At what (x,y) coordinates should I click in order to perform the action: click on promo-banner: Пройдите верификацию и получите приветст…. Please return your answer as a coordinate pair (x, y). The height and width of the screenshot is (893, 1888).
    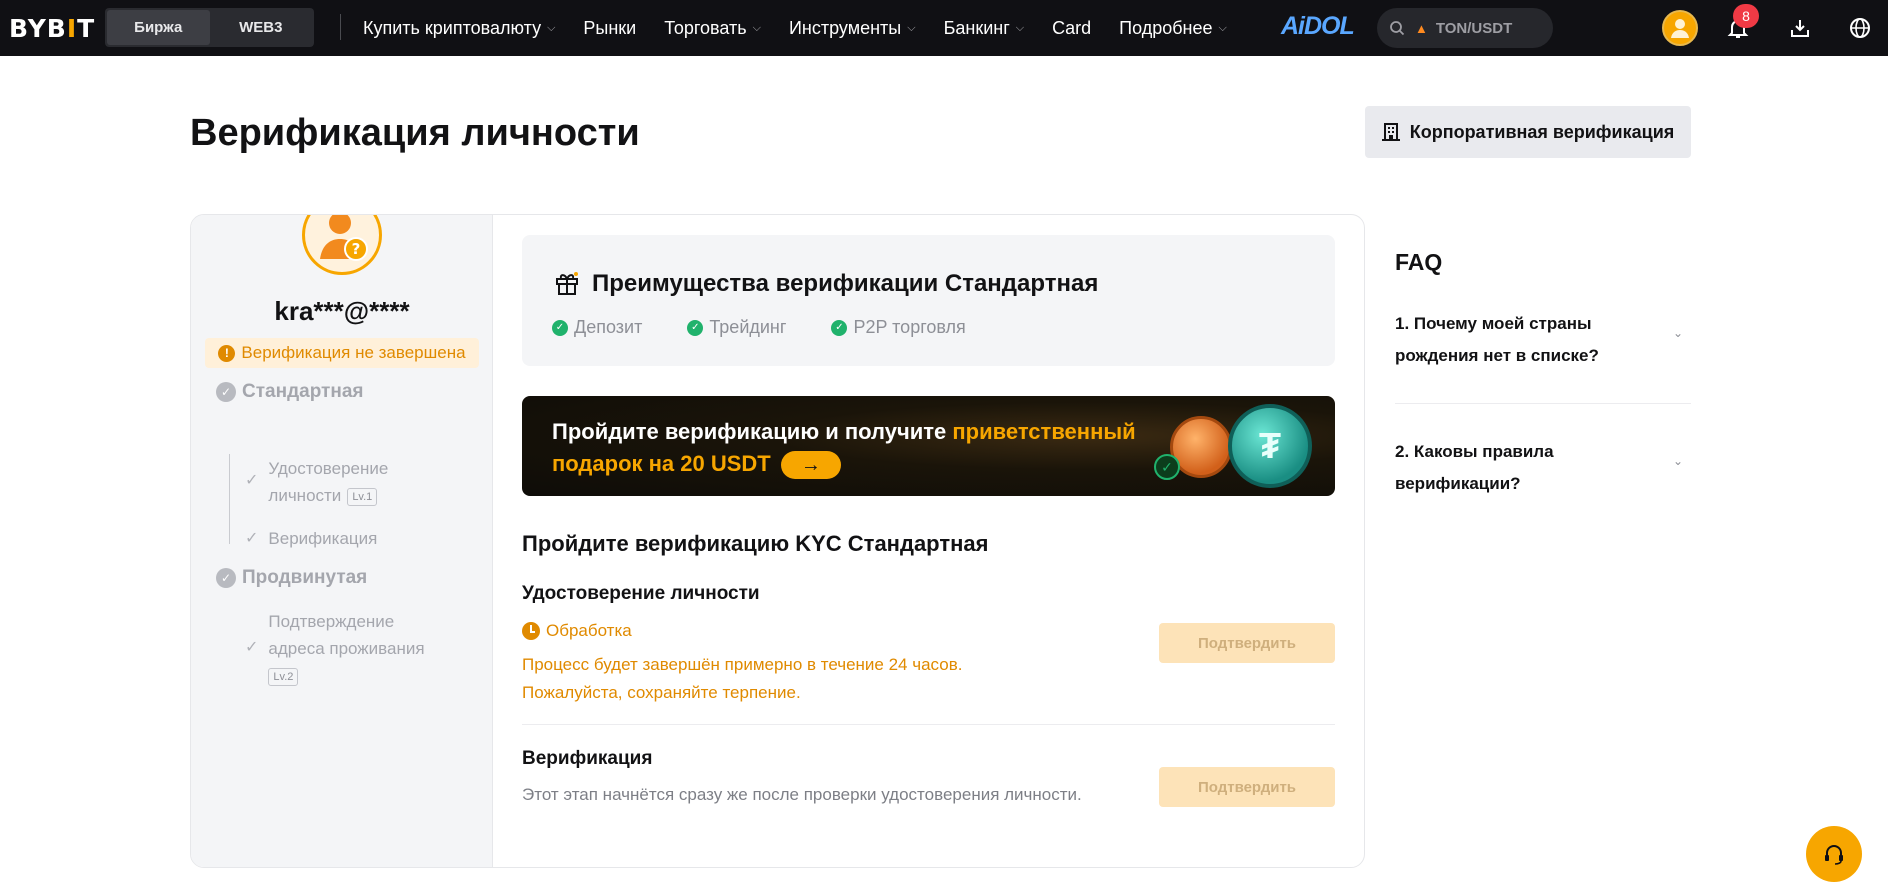
    Looking at the image, I should click on (928, 446).